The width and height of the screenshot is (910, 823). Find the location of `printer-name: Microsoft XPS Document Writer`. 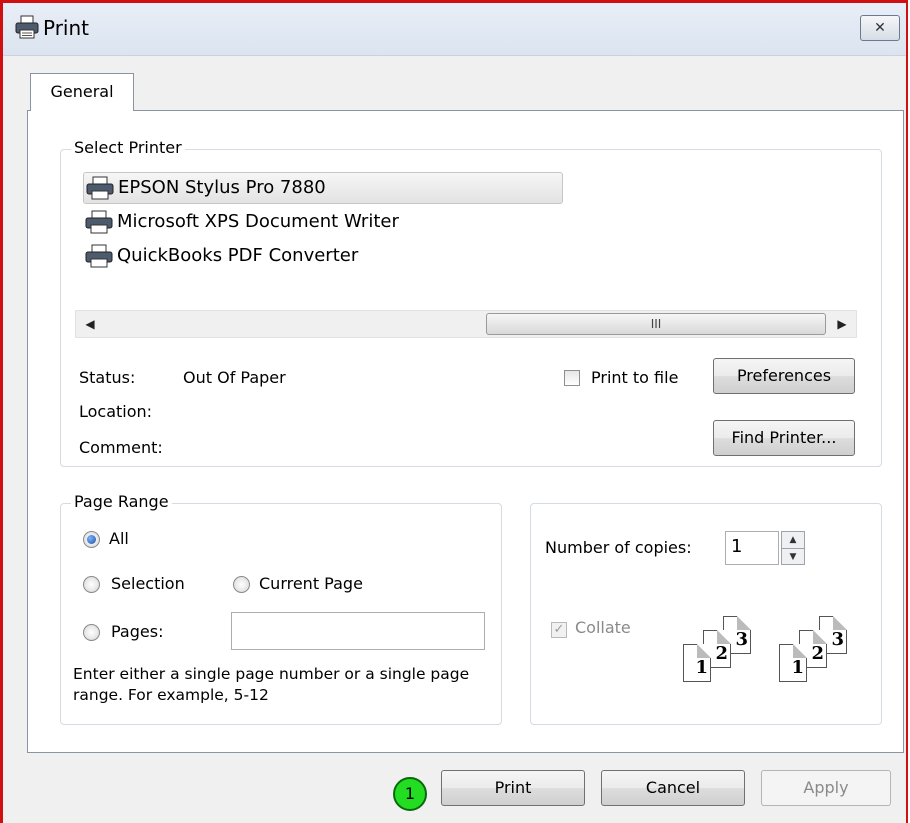

printer-name: Microsoft XPS Document Writer is located at coordinates (258, 221).